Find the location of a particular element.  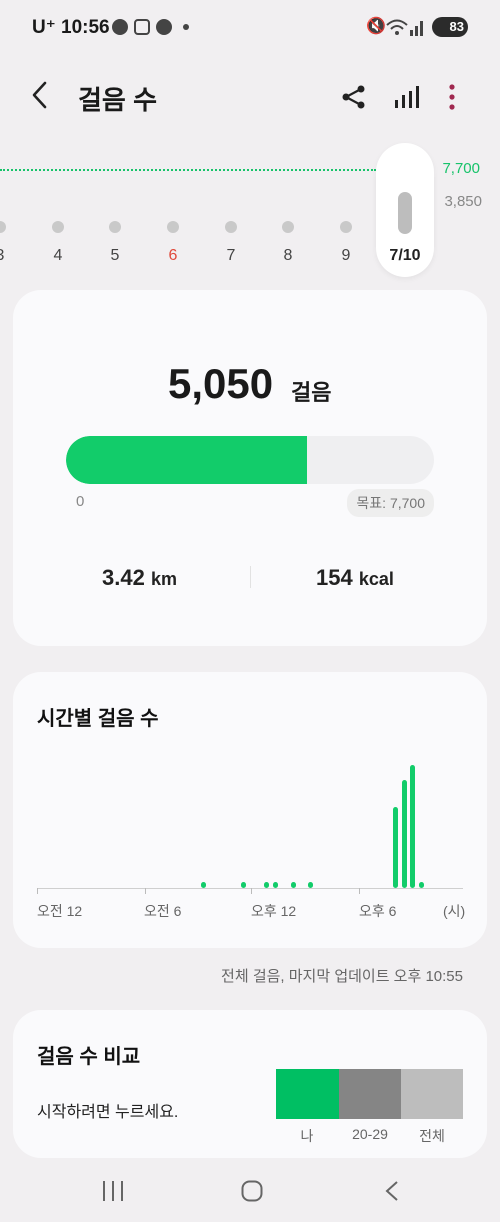

day-label: 4 is located at coordinates (58, 255).